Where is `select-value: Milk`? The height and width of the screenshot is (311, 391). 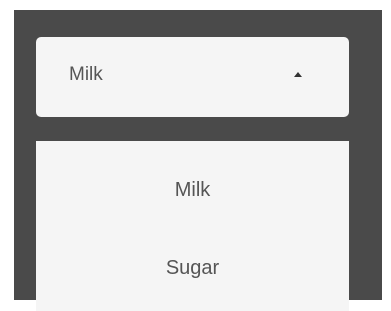 select-value: Milk is located at coordinates (86, 74).